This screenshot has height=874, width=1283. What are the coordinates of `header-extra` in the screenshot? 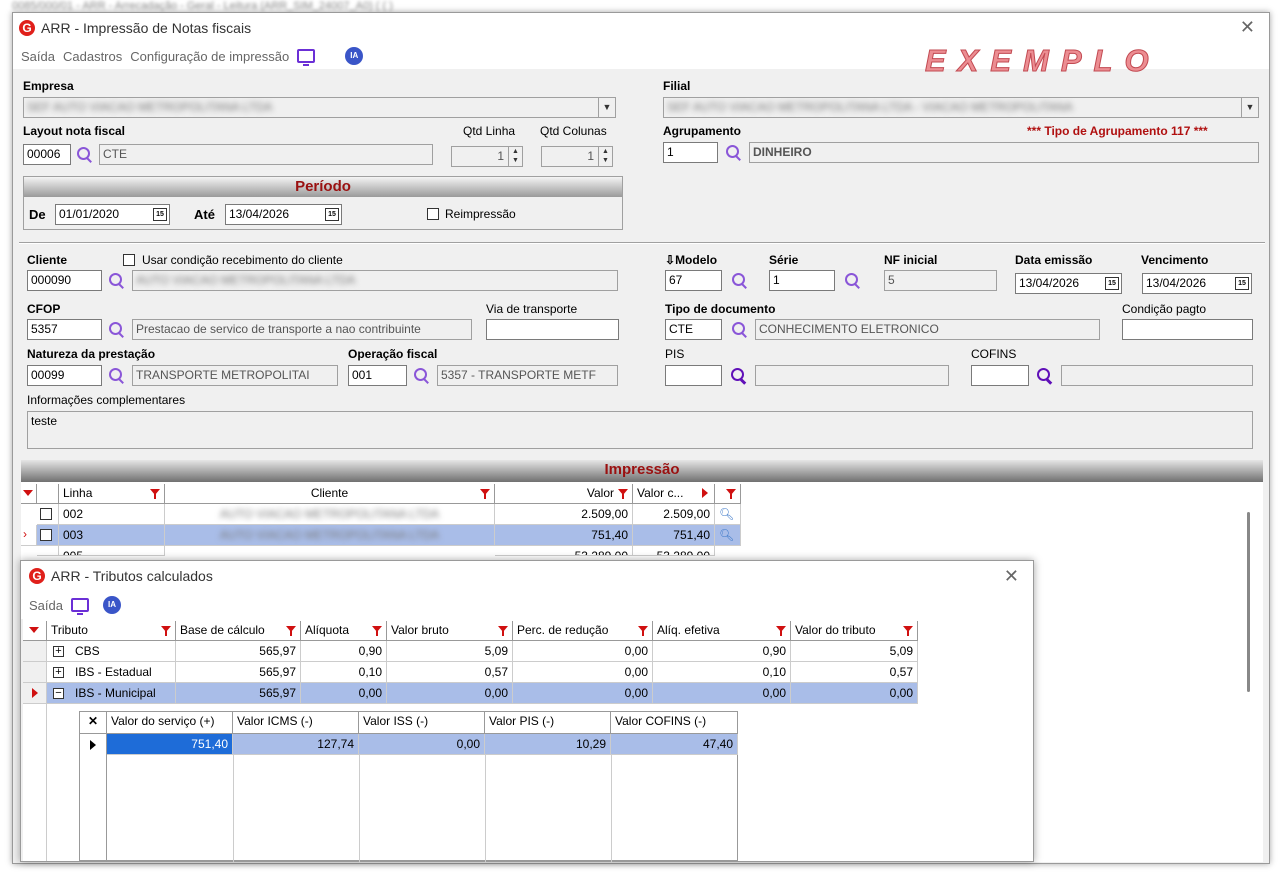 It's located at (728, 494).